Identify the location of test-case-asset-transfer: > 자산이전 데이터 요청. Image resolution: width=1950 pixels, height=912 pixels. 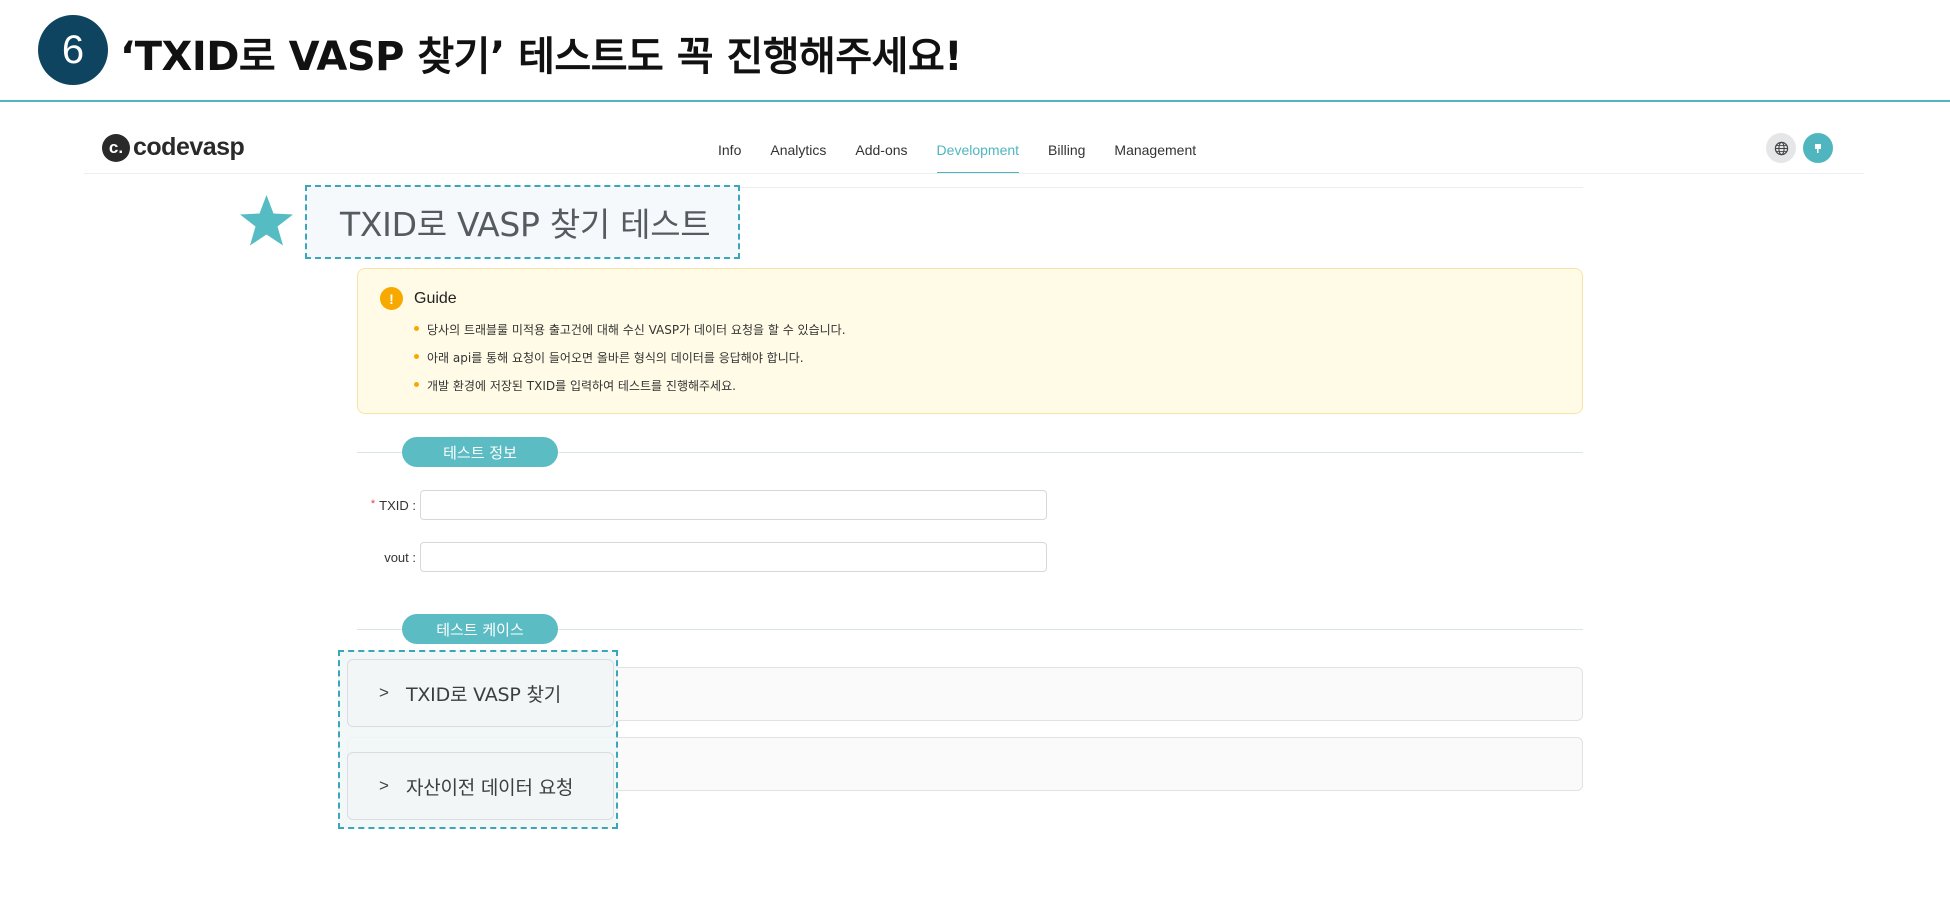
(480, 786).